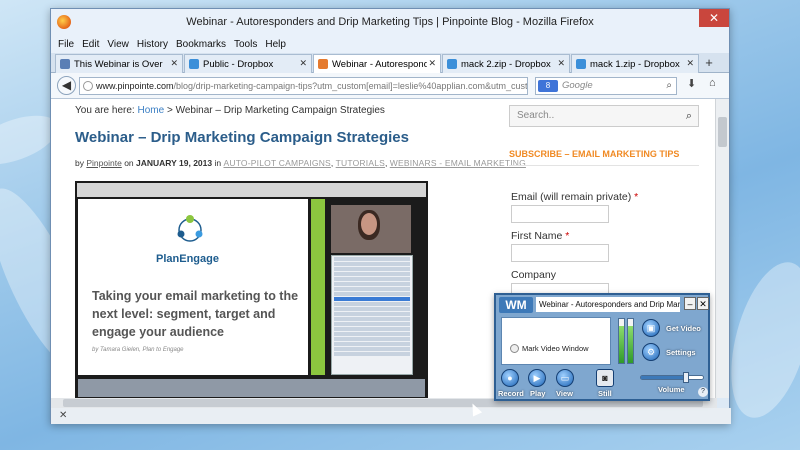 The image size is (800, 450). Describe the element at coordinates (66, 45) in the screenshot. I see `menu-file: File` at that location.